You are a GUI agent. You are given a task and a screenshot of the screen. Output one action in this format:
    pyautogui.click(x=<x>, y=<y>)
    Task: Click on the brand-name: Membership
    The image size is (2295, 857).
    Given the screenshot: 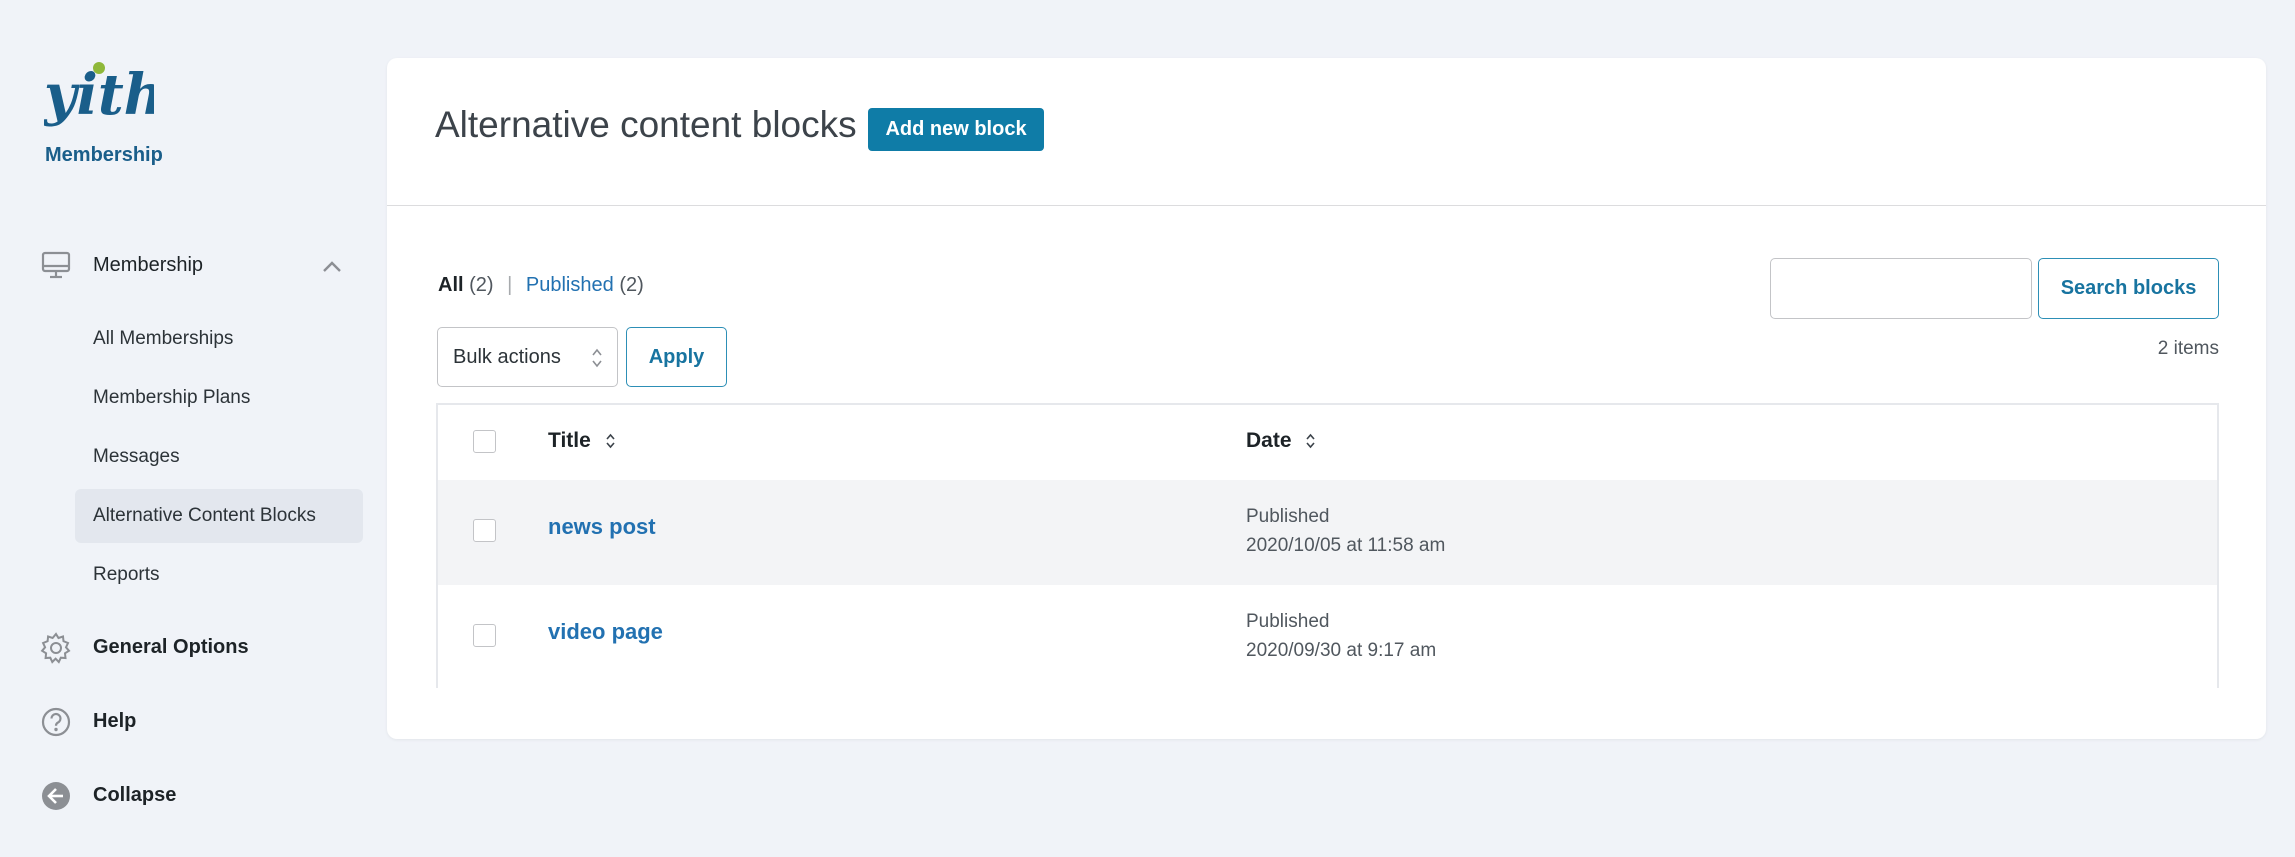 What is the action you would take?
    pyautogui.click(x=104, y=155)
    